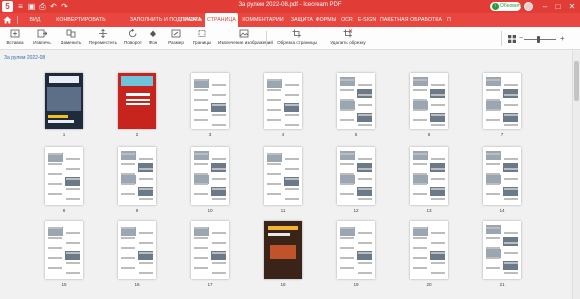 The image size is (580, 299). I want to click on tab-1: ВИД, so click(35, 20).